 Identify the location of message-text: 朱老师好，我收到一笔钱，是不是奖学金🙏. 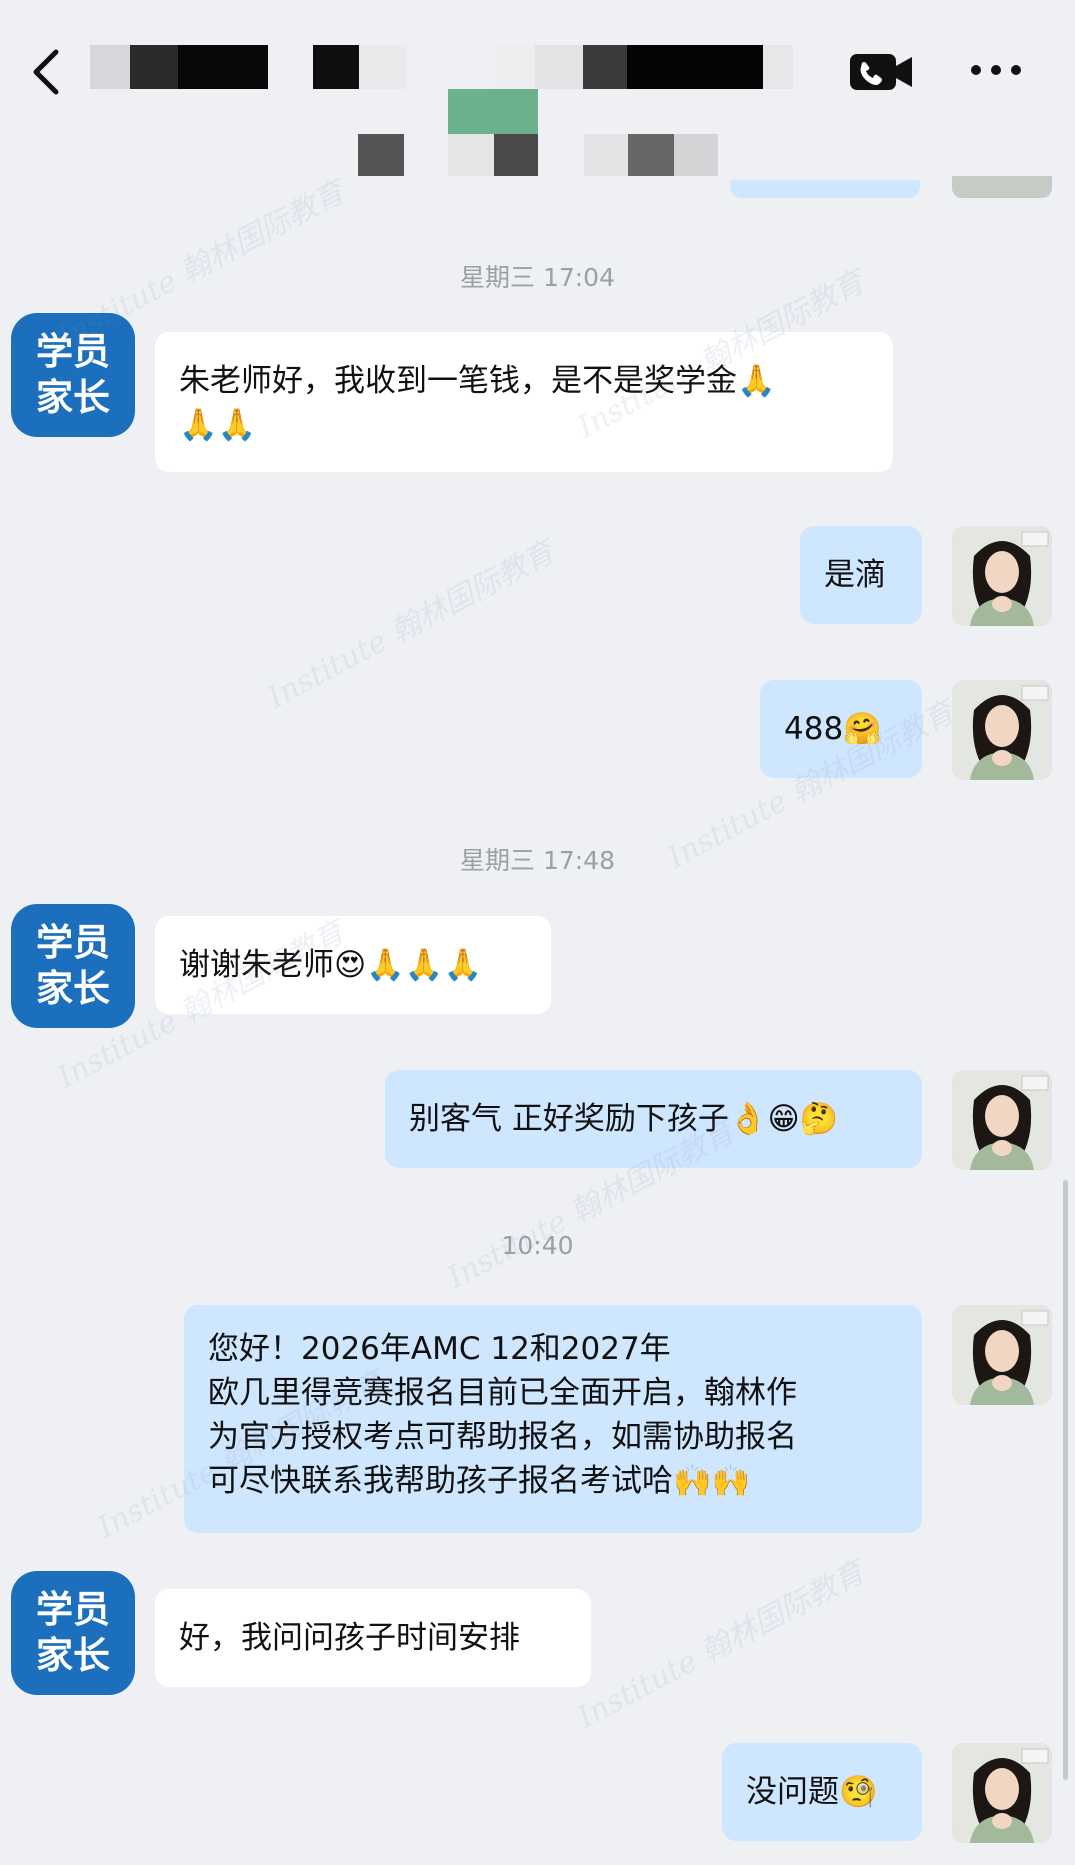
(477, 381).